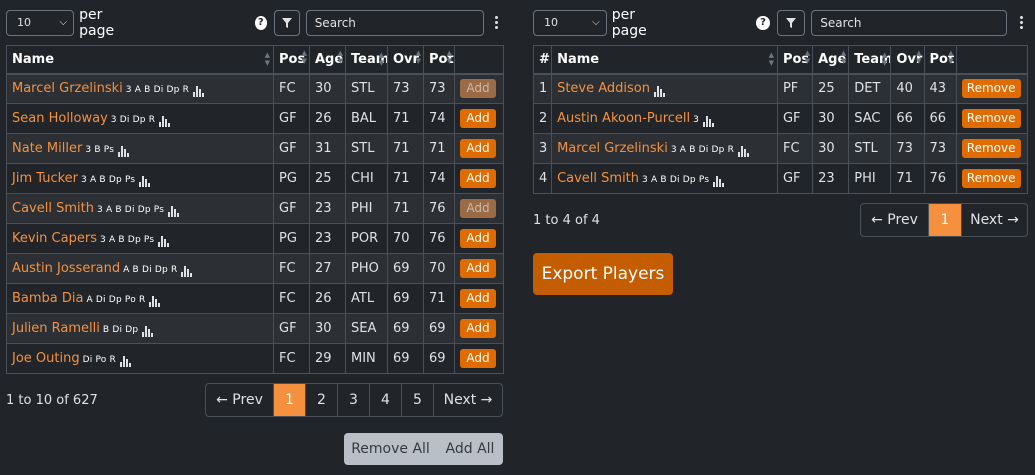  I want to click on position-cell-value: FC, so click(287, 268).